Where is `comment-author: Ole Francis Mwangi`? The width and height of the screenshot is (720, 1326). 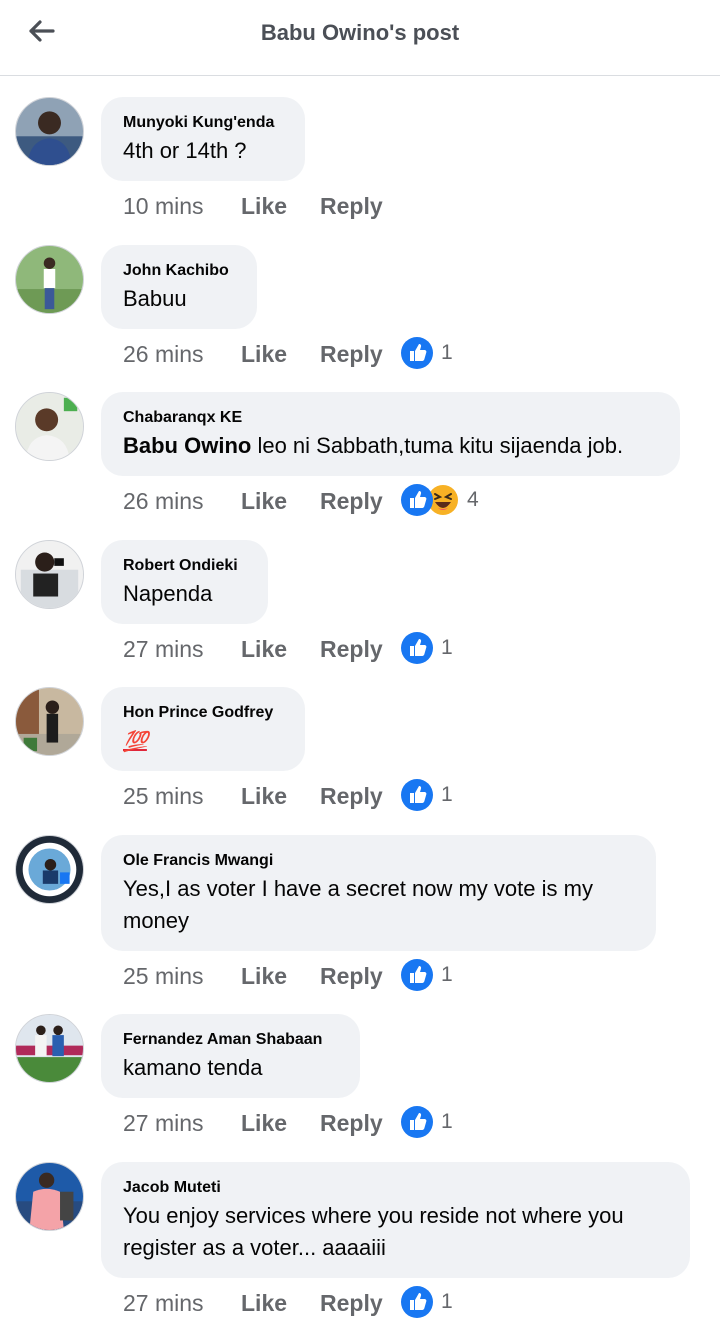
comment-author: Ole Francis Mwangi is located at coordinates (378, 861).